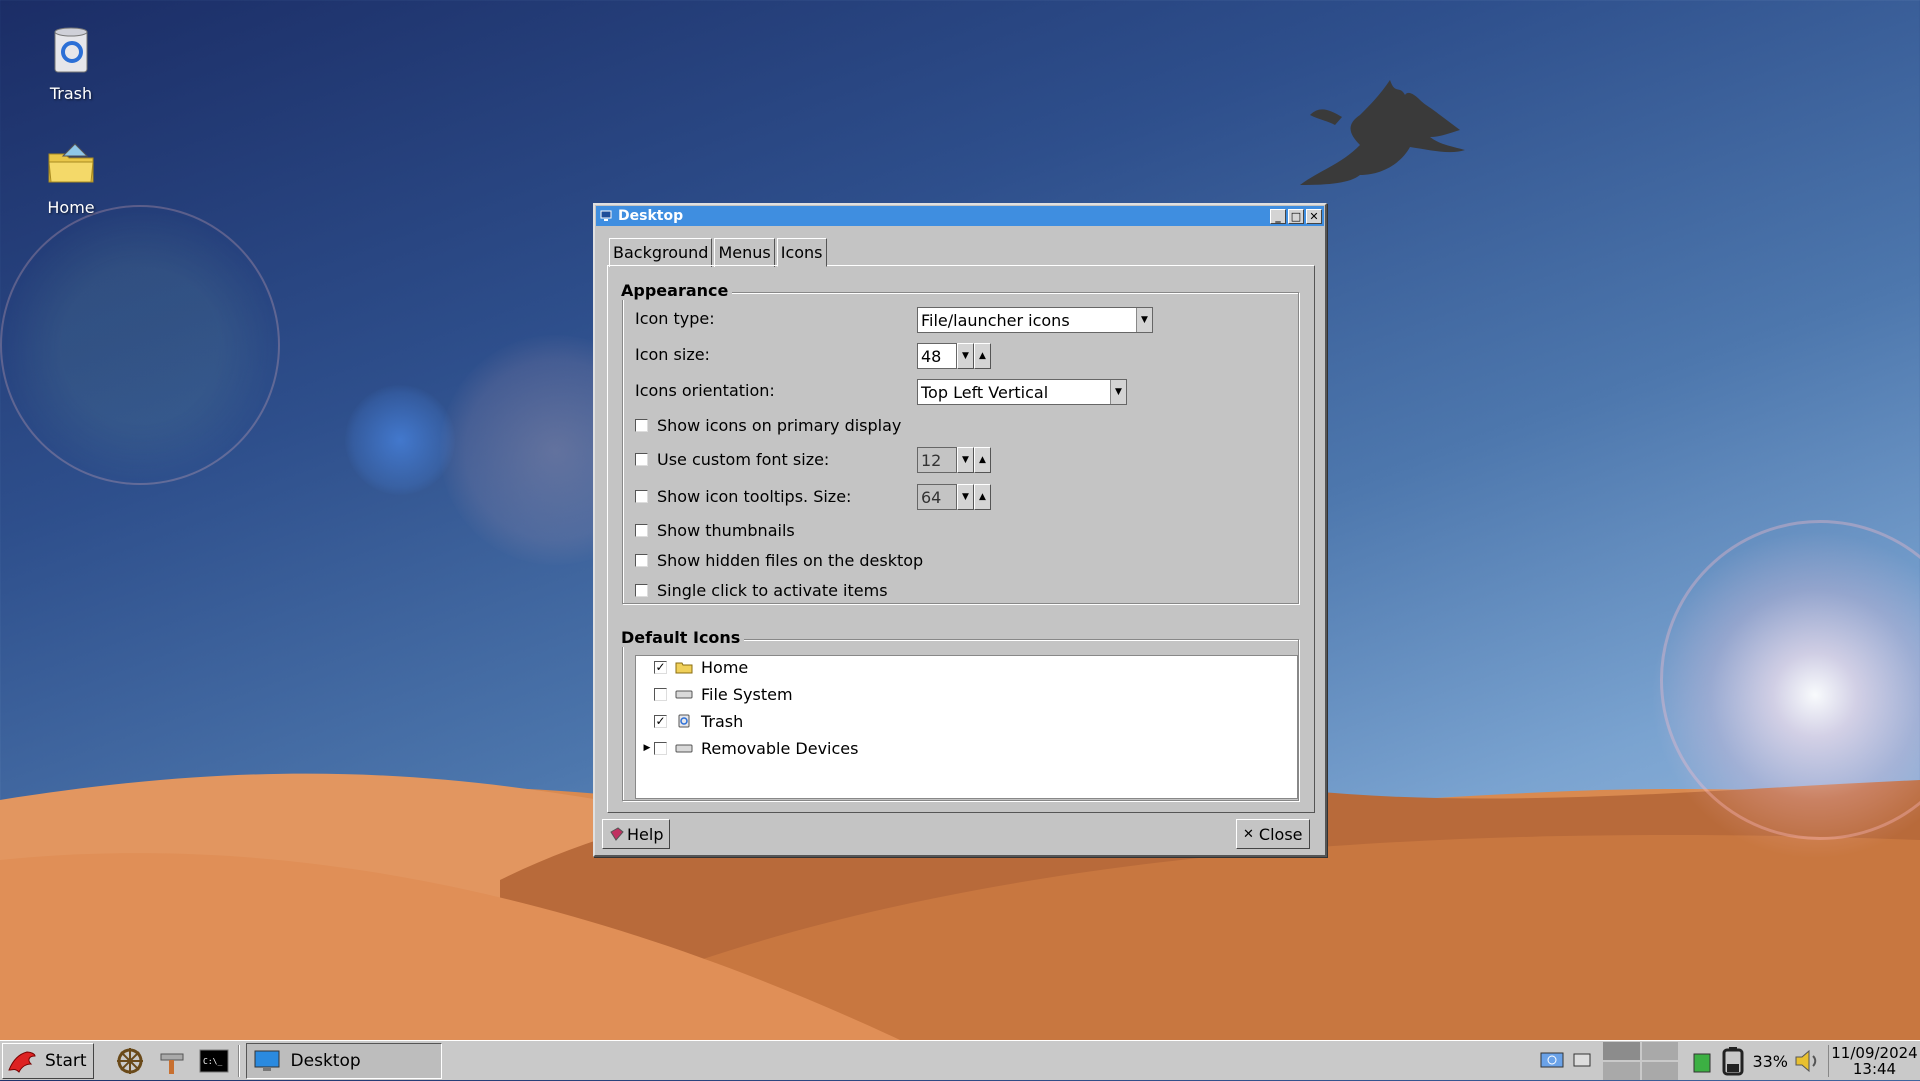  Describe the element at coordinates (71, 93) in the screenshot. I see `desktop-icon-label: Trash` at that location.